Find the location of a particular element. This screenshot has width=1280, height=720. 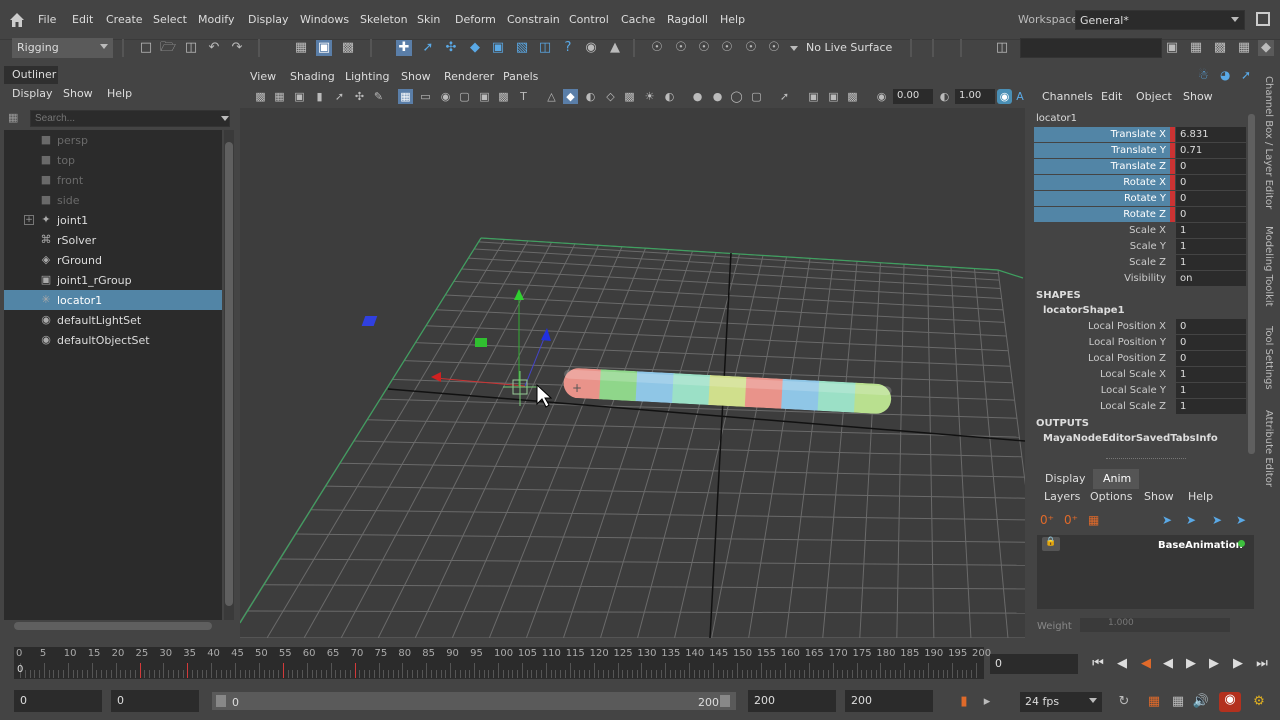

anim-preferences-icon: ⚙ is located at coordinates (1259, 702).